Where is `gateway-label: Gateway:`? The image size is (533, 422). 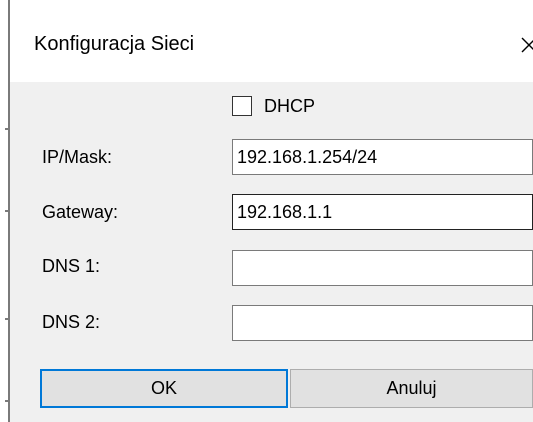
gateway-label: Gateway: is located at coordinates (80, 212).